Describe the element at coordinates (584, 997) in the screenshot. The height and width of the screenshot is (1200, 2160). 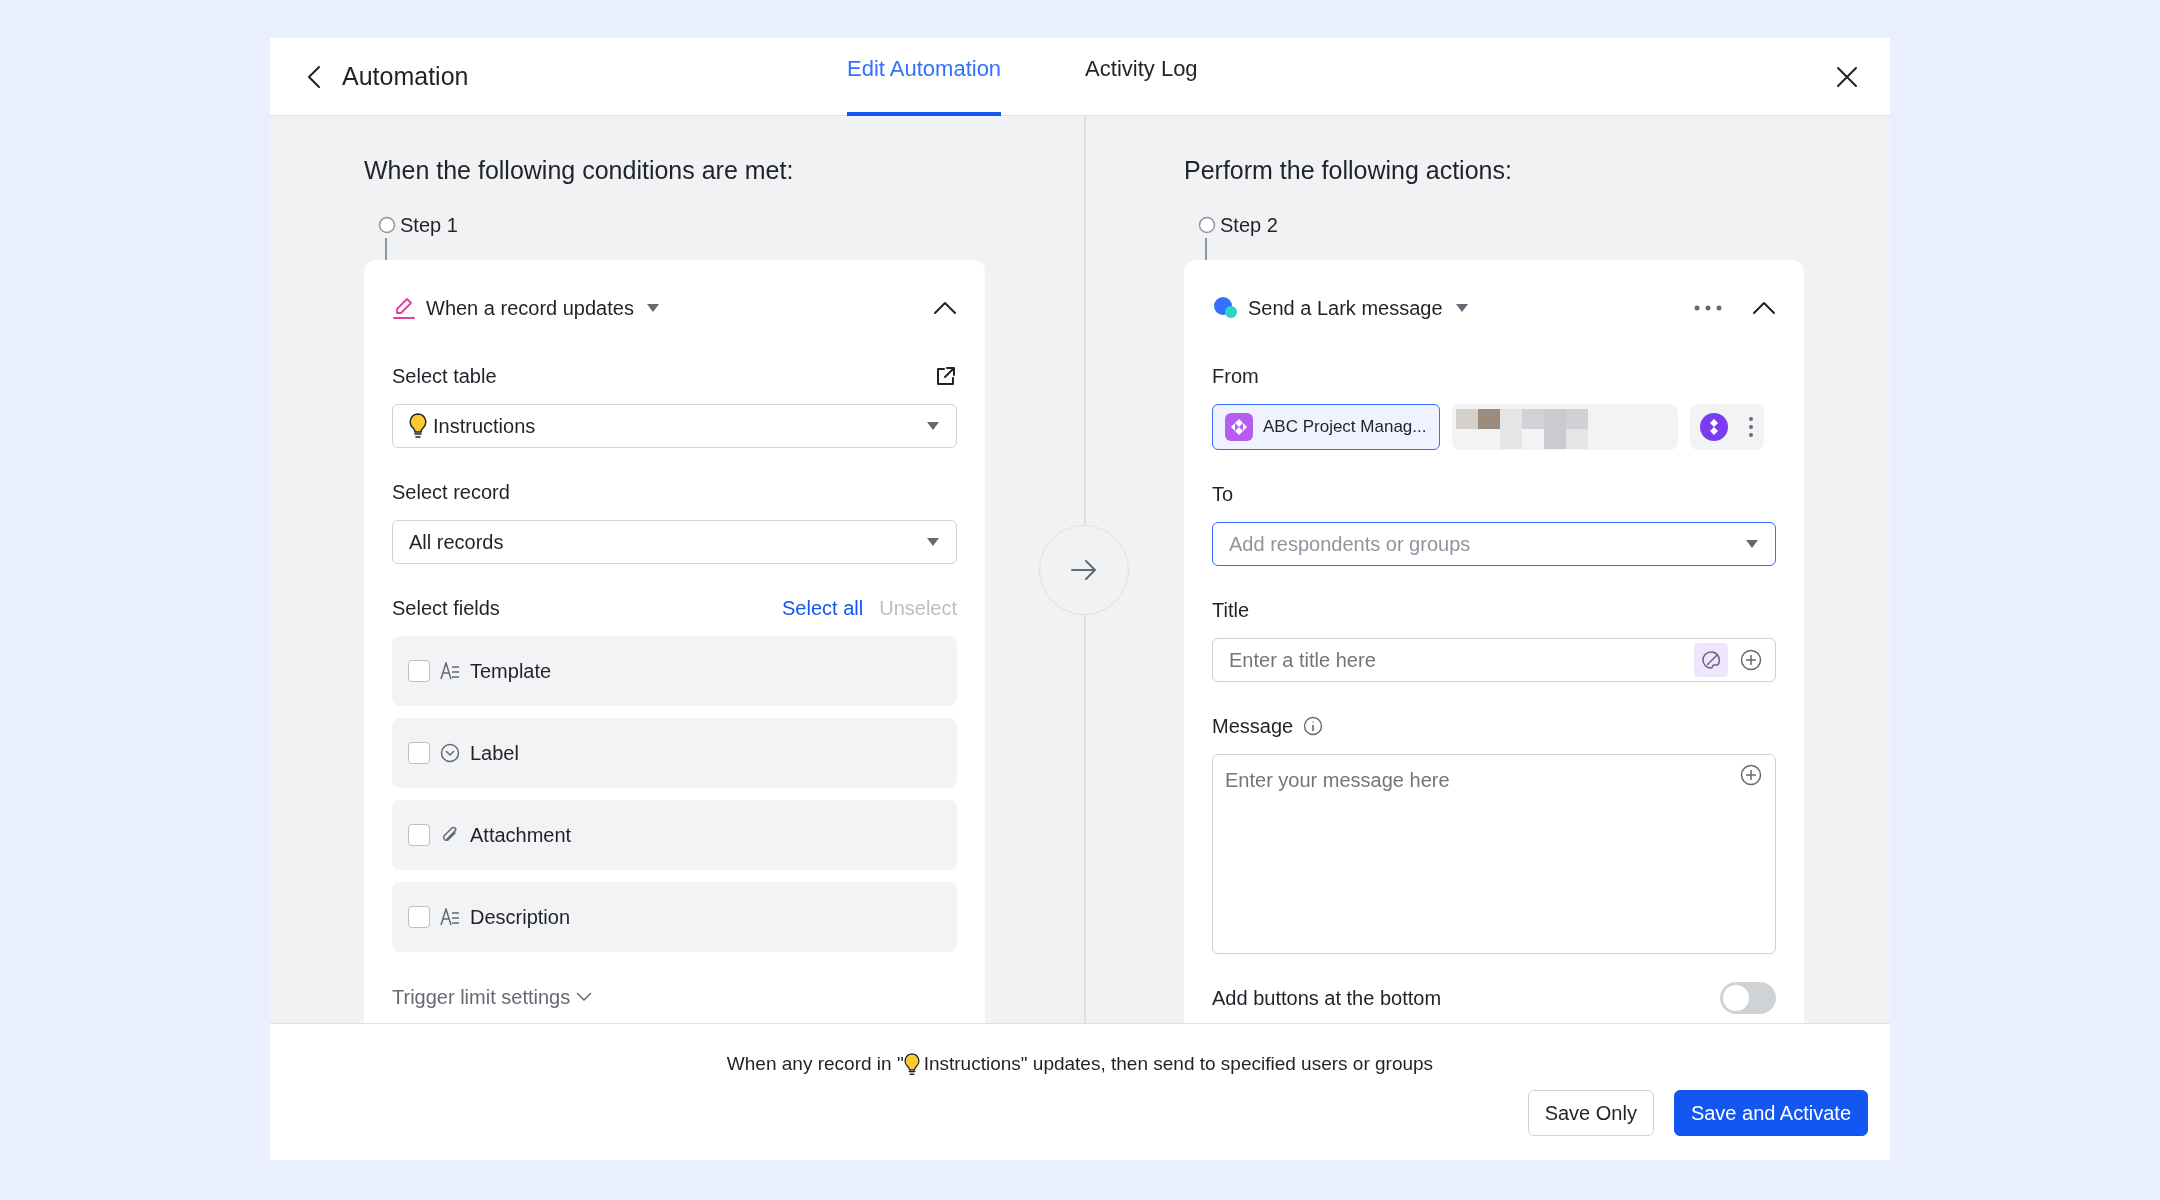
I see `chevron-down-icon` at that location.